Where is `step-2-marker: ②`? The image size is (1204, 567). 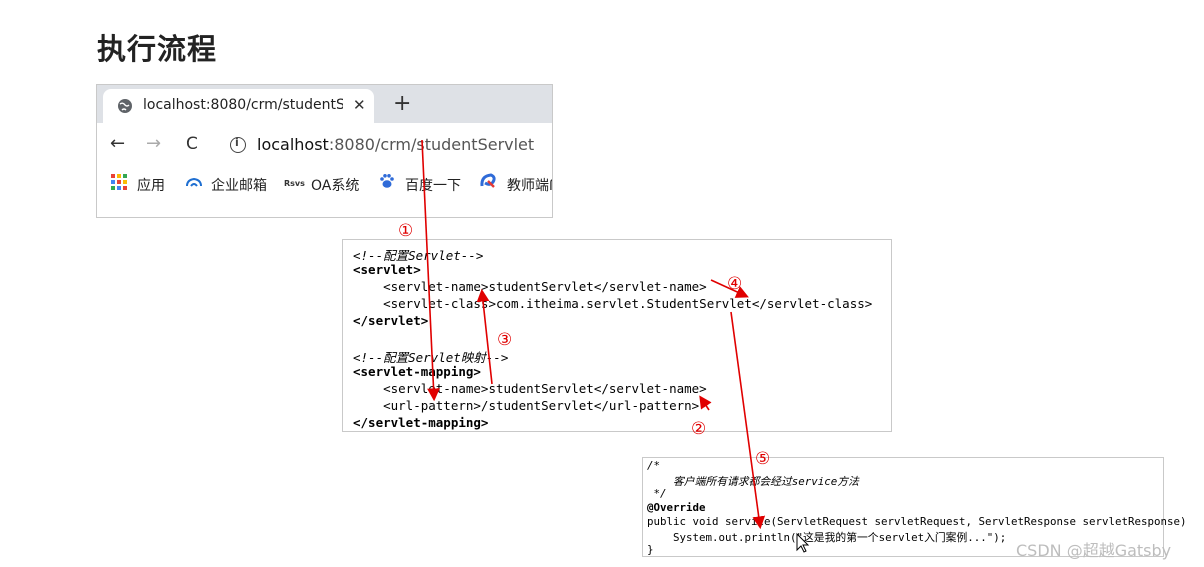 step-2-marker: ② is located at coordinates (698, 429).